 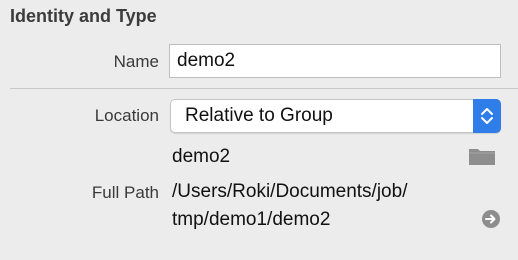 What do you see at coordinates (264, 88) in the screenshot?
I see `divider` at bounding box center [264, 88].